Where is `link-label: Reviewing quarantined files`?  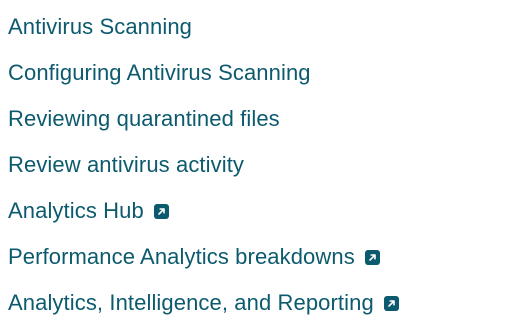 link-label: Reviewing quarantined files is located at coordinates (144, 118).